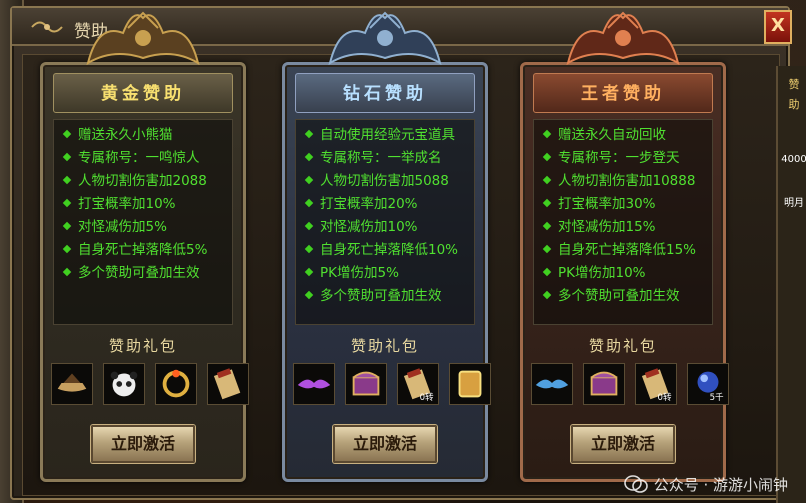 The height and width of the screenshot is (503, 806). Describe the element at coordinates (228, 384) in the screenshot. I see `gift-scroll-icon` at that location.